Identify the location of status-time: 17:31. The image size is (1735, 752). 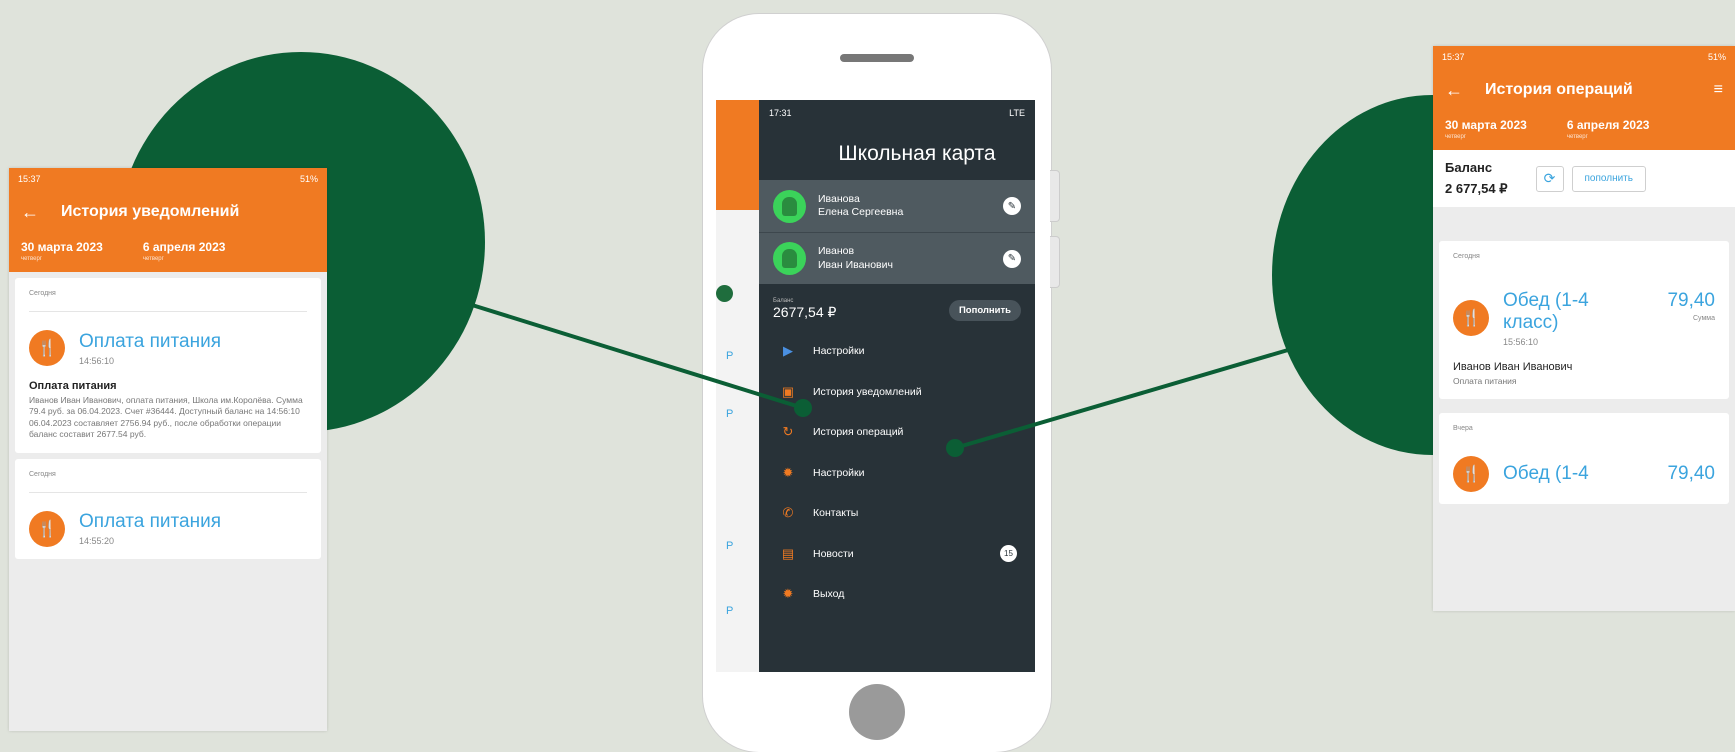
(780, 113).